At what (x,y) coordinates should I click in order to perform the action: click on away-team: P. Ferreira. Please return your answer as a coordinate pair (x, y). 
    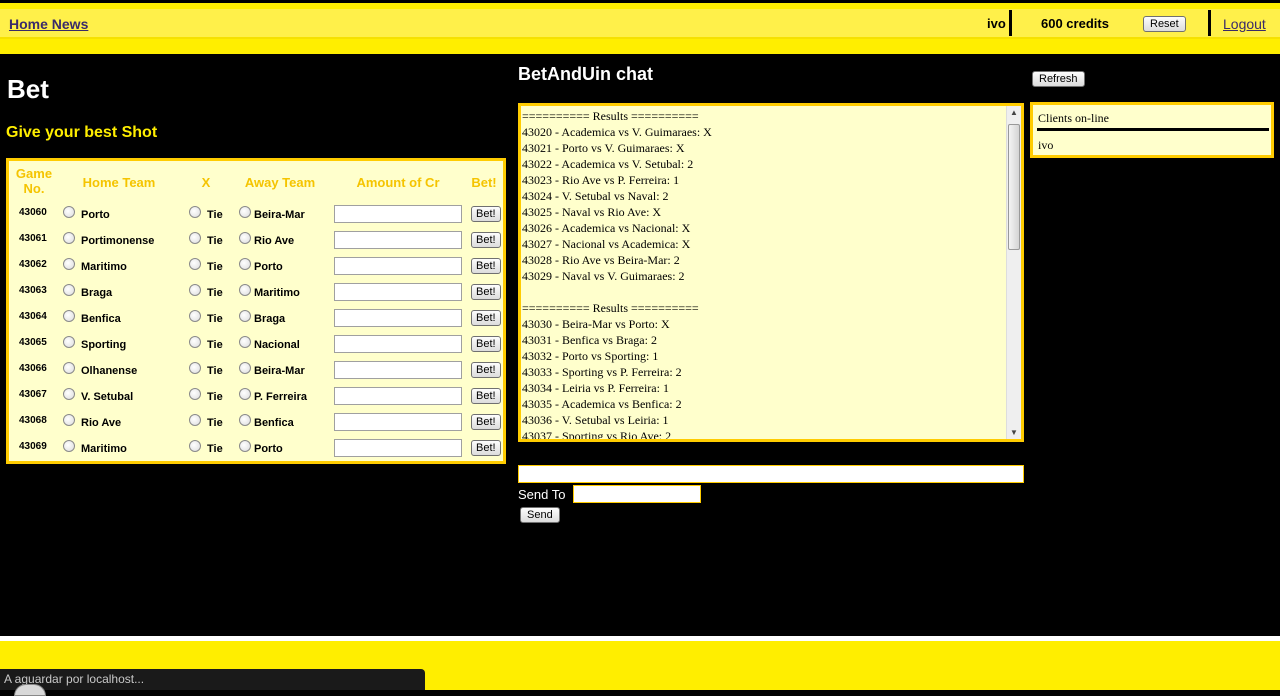
    Looking at the image, I should click on (281, 397).